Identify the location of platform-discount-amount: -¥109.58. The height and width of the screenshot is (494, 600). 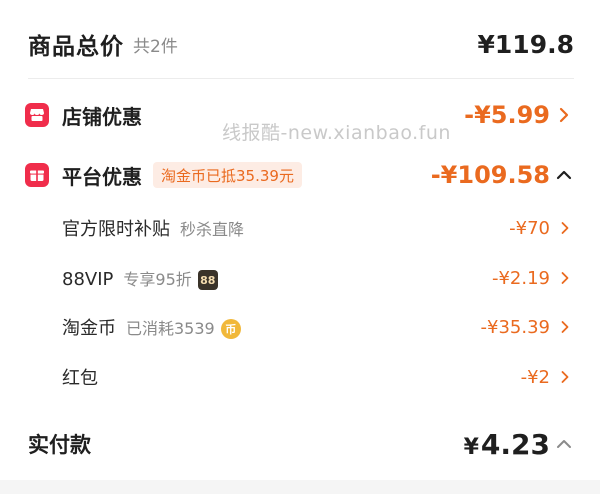
(490, 175).